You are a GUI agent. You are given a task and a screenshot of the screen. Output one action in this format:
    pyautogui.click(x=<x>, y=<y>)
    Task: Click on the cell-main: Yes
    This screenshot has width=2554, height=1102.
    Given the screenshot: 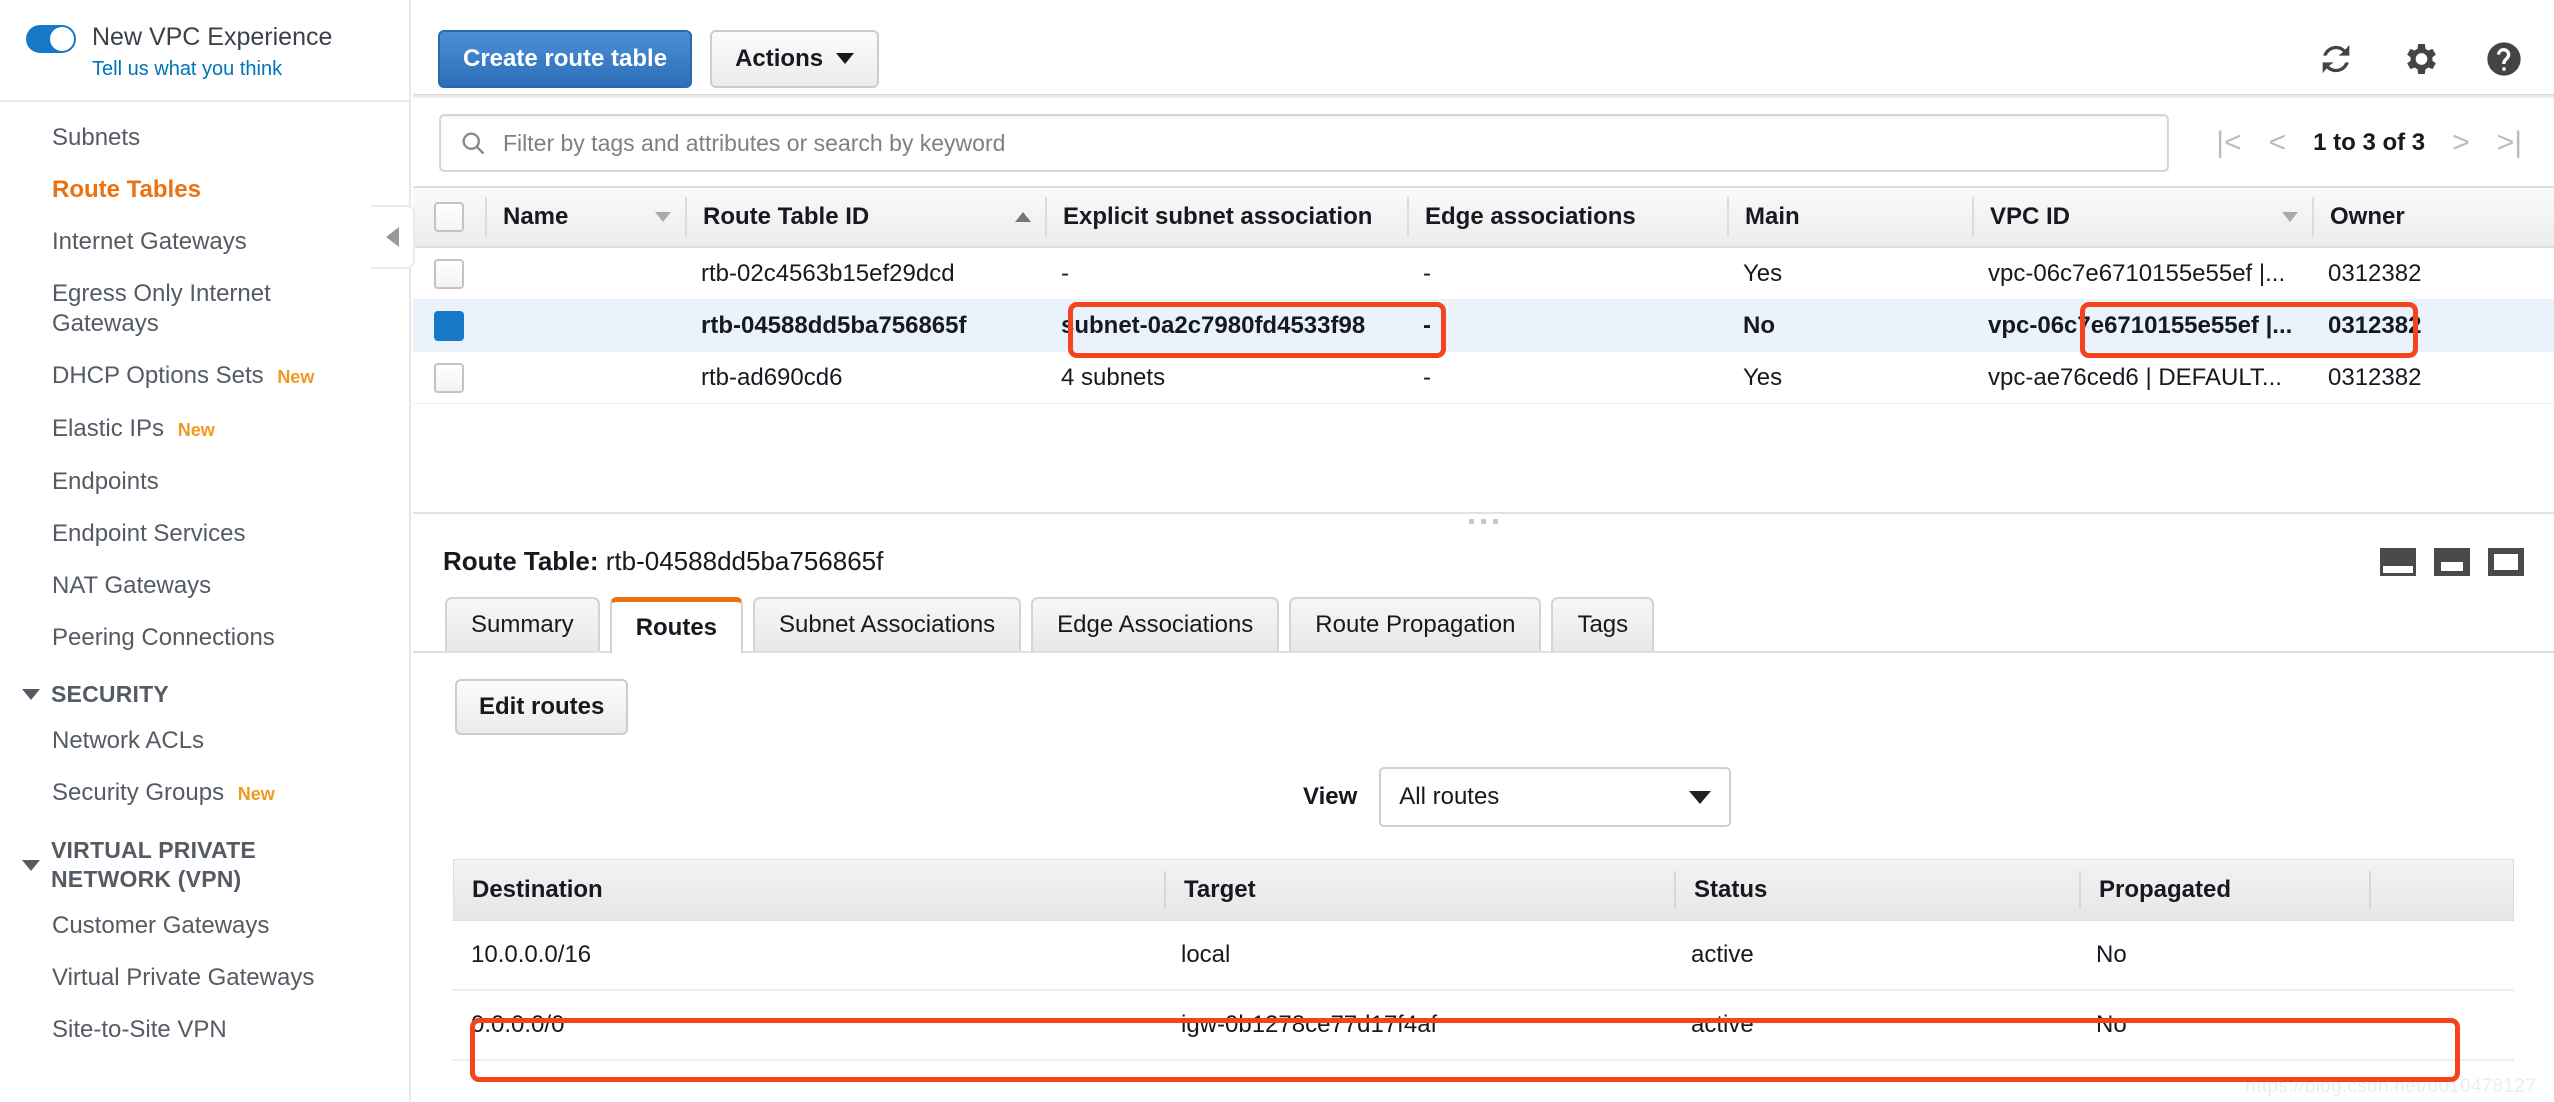 What is the action you would take?
    pyautogui.click(x=1763, y=377)
    